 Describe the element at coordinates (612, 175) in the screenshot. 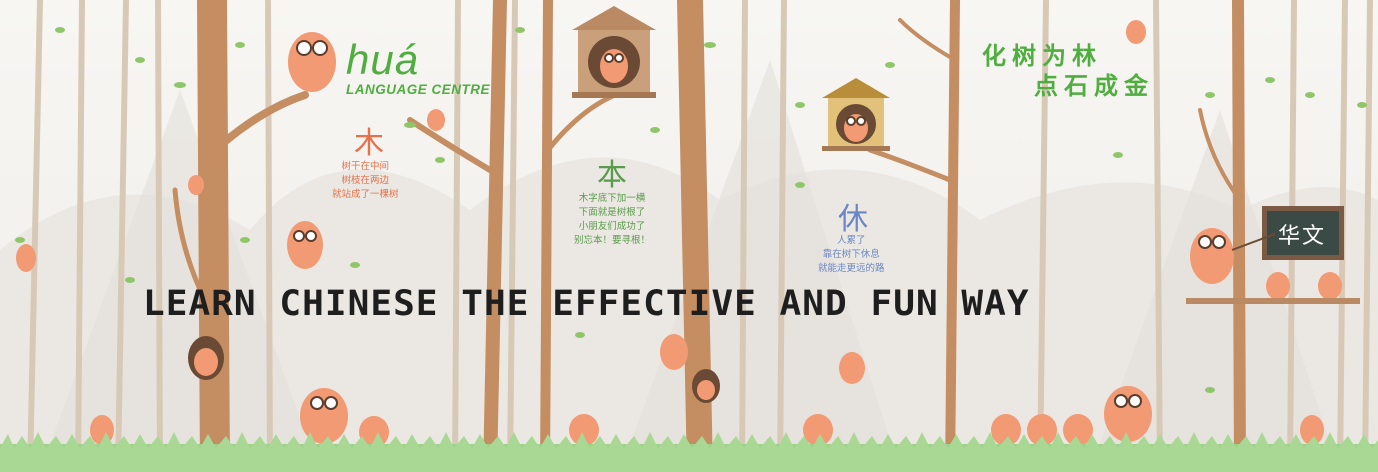

I see `character-ben: 本` at that location.